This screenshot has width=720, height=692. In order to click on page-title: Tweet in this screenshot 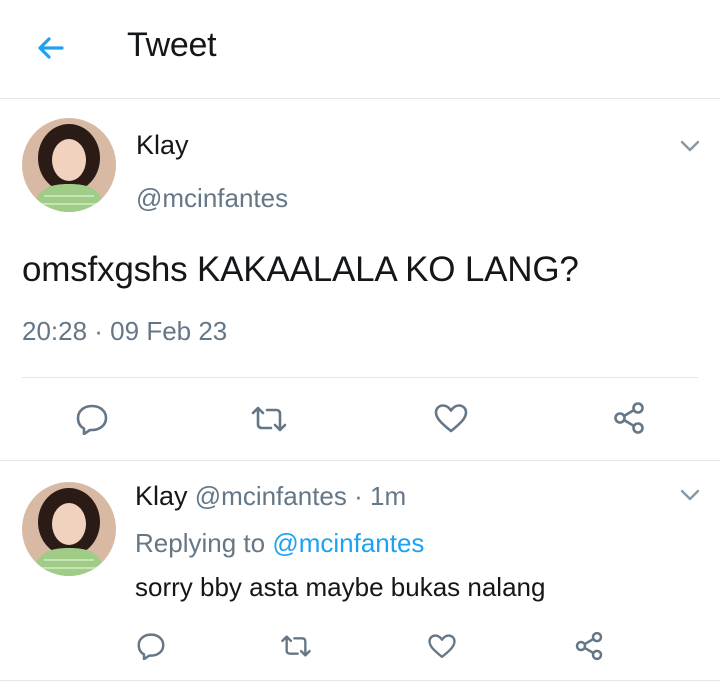, I will do `click(172, 45)`.